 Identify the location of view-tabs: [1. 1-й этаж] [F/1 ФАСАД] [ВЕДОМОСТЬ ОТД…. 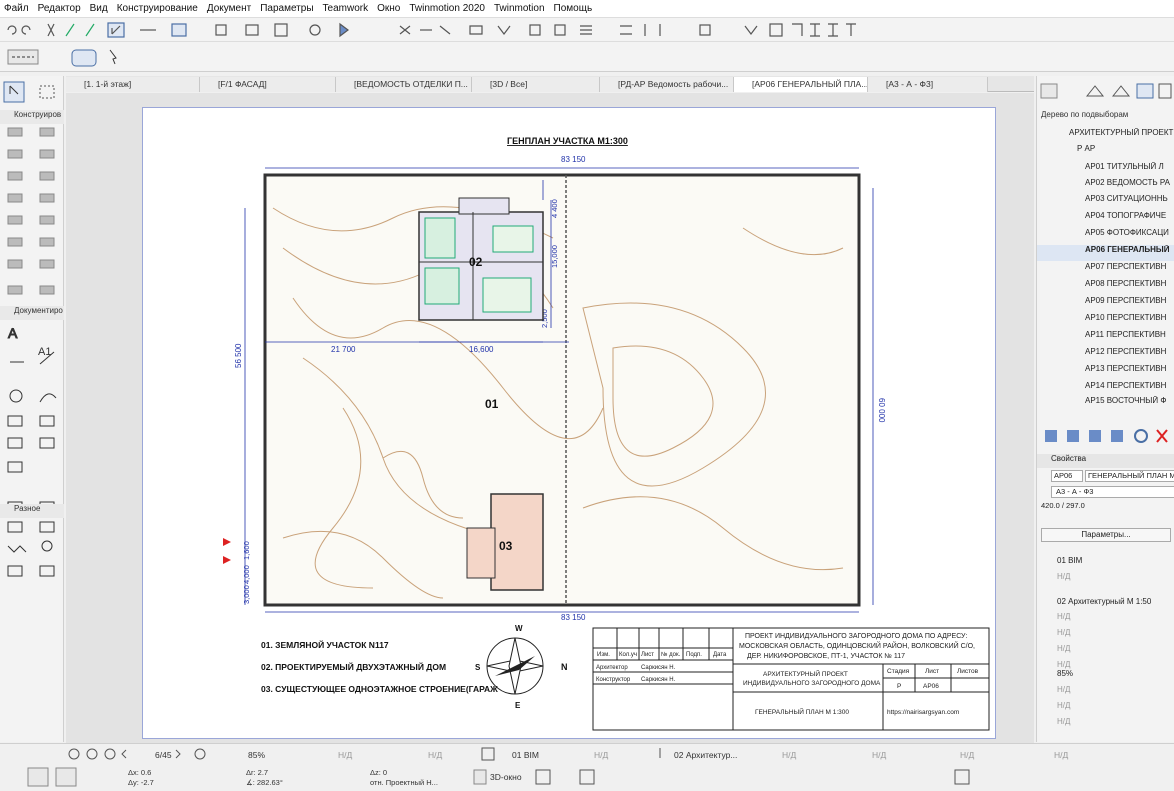
(550, 84).